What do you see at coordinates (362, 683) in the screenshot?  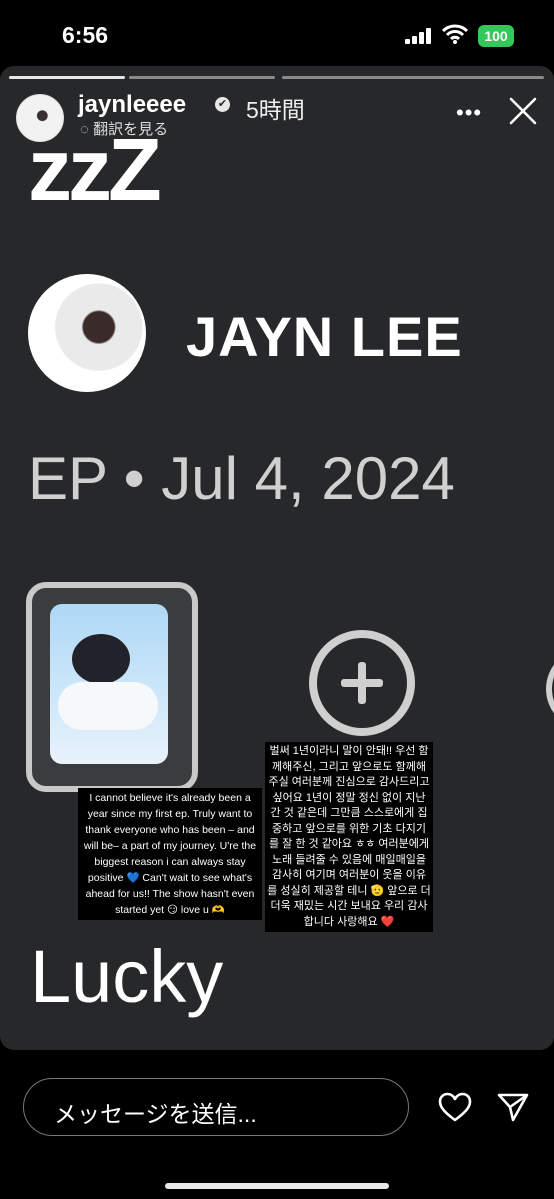 I see `add-icon` at bounding box center [362, 683].